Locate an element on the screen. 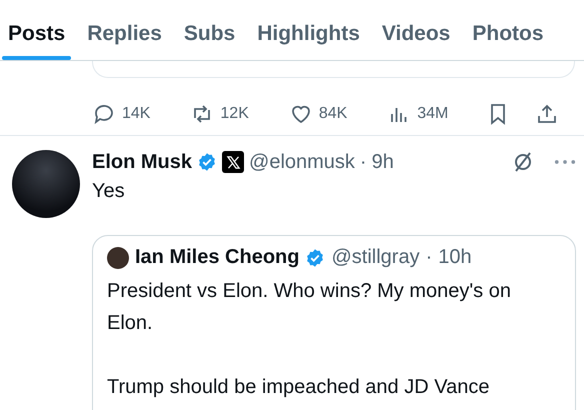 Image resolution: width=584 pixels, height=410 pixels. views-button: 34M is located at coordinates (436, 114).